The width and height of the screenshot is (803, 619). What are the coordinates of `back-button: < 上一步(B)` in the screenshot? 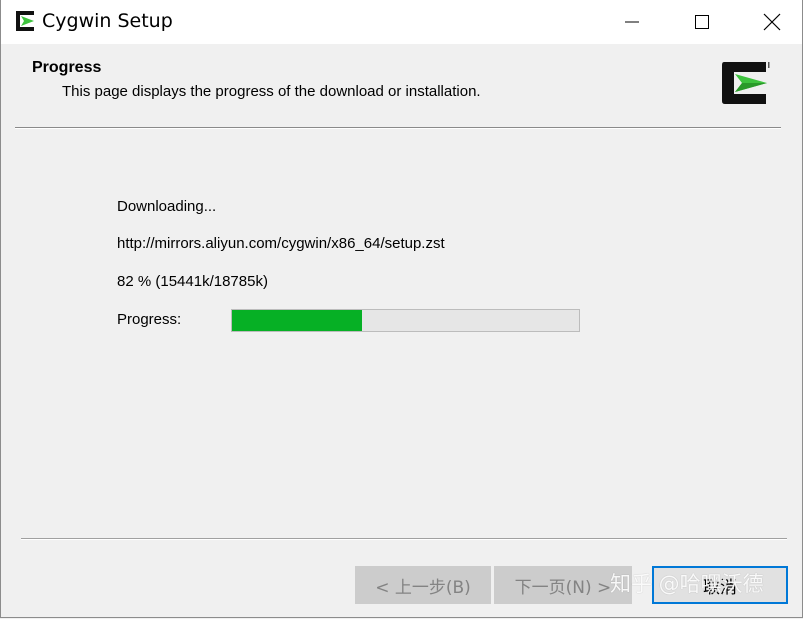 It's located at (423, 585).